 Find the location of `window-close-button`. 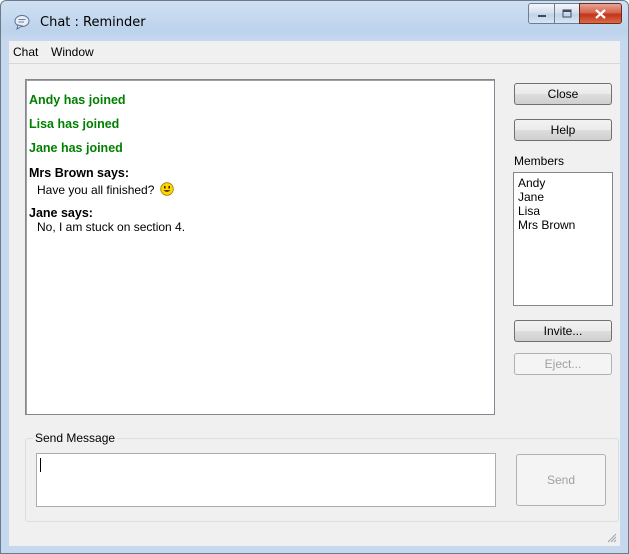

window-close-button is located at coordinates (600, 13).